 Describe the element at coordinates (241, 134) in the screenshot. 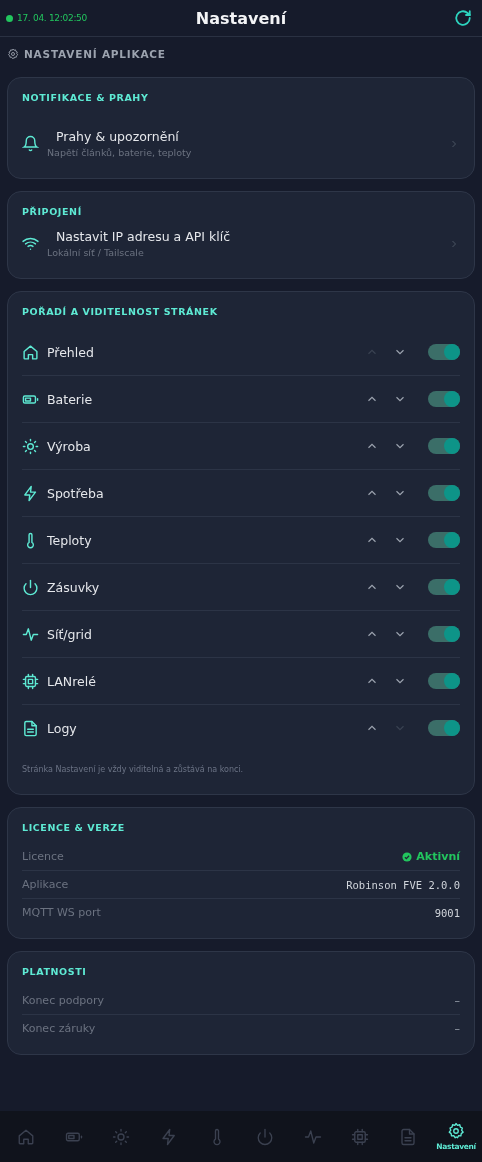

I see `settings-link: Prahy & upozornění Napětí článků, baterie, teploty` at that location.